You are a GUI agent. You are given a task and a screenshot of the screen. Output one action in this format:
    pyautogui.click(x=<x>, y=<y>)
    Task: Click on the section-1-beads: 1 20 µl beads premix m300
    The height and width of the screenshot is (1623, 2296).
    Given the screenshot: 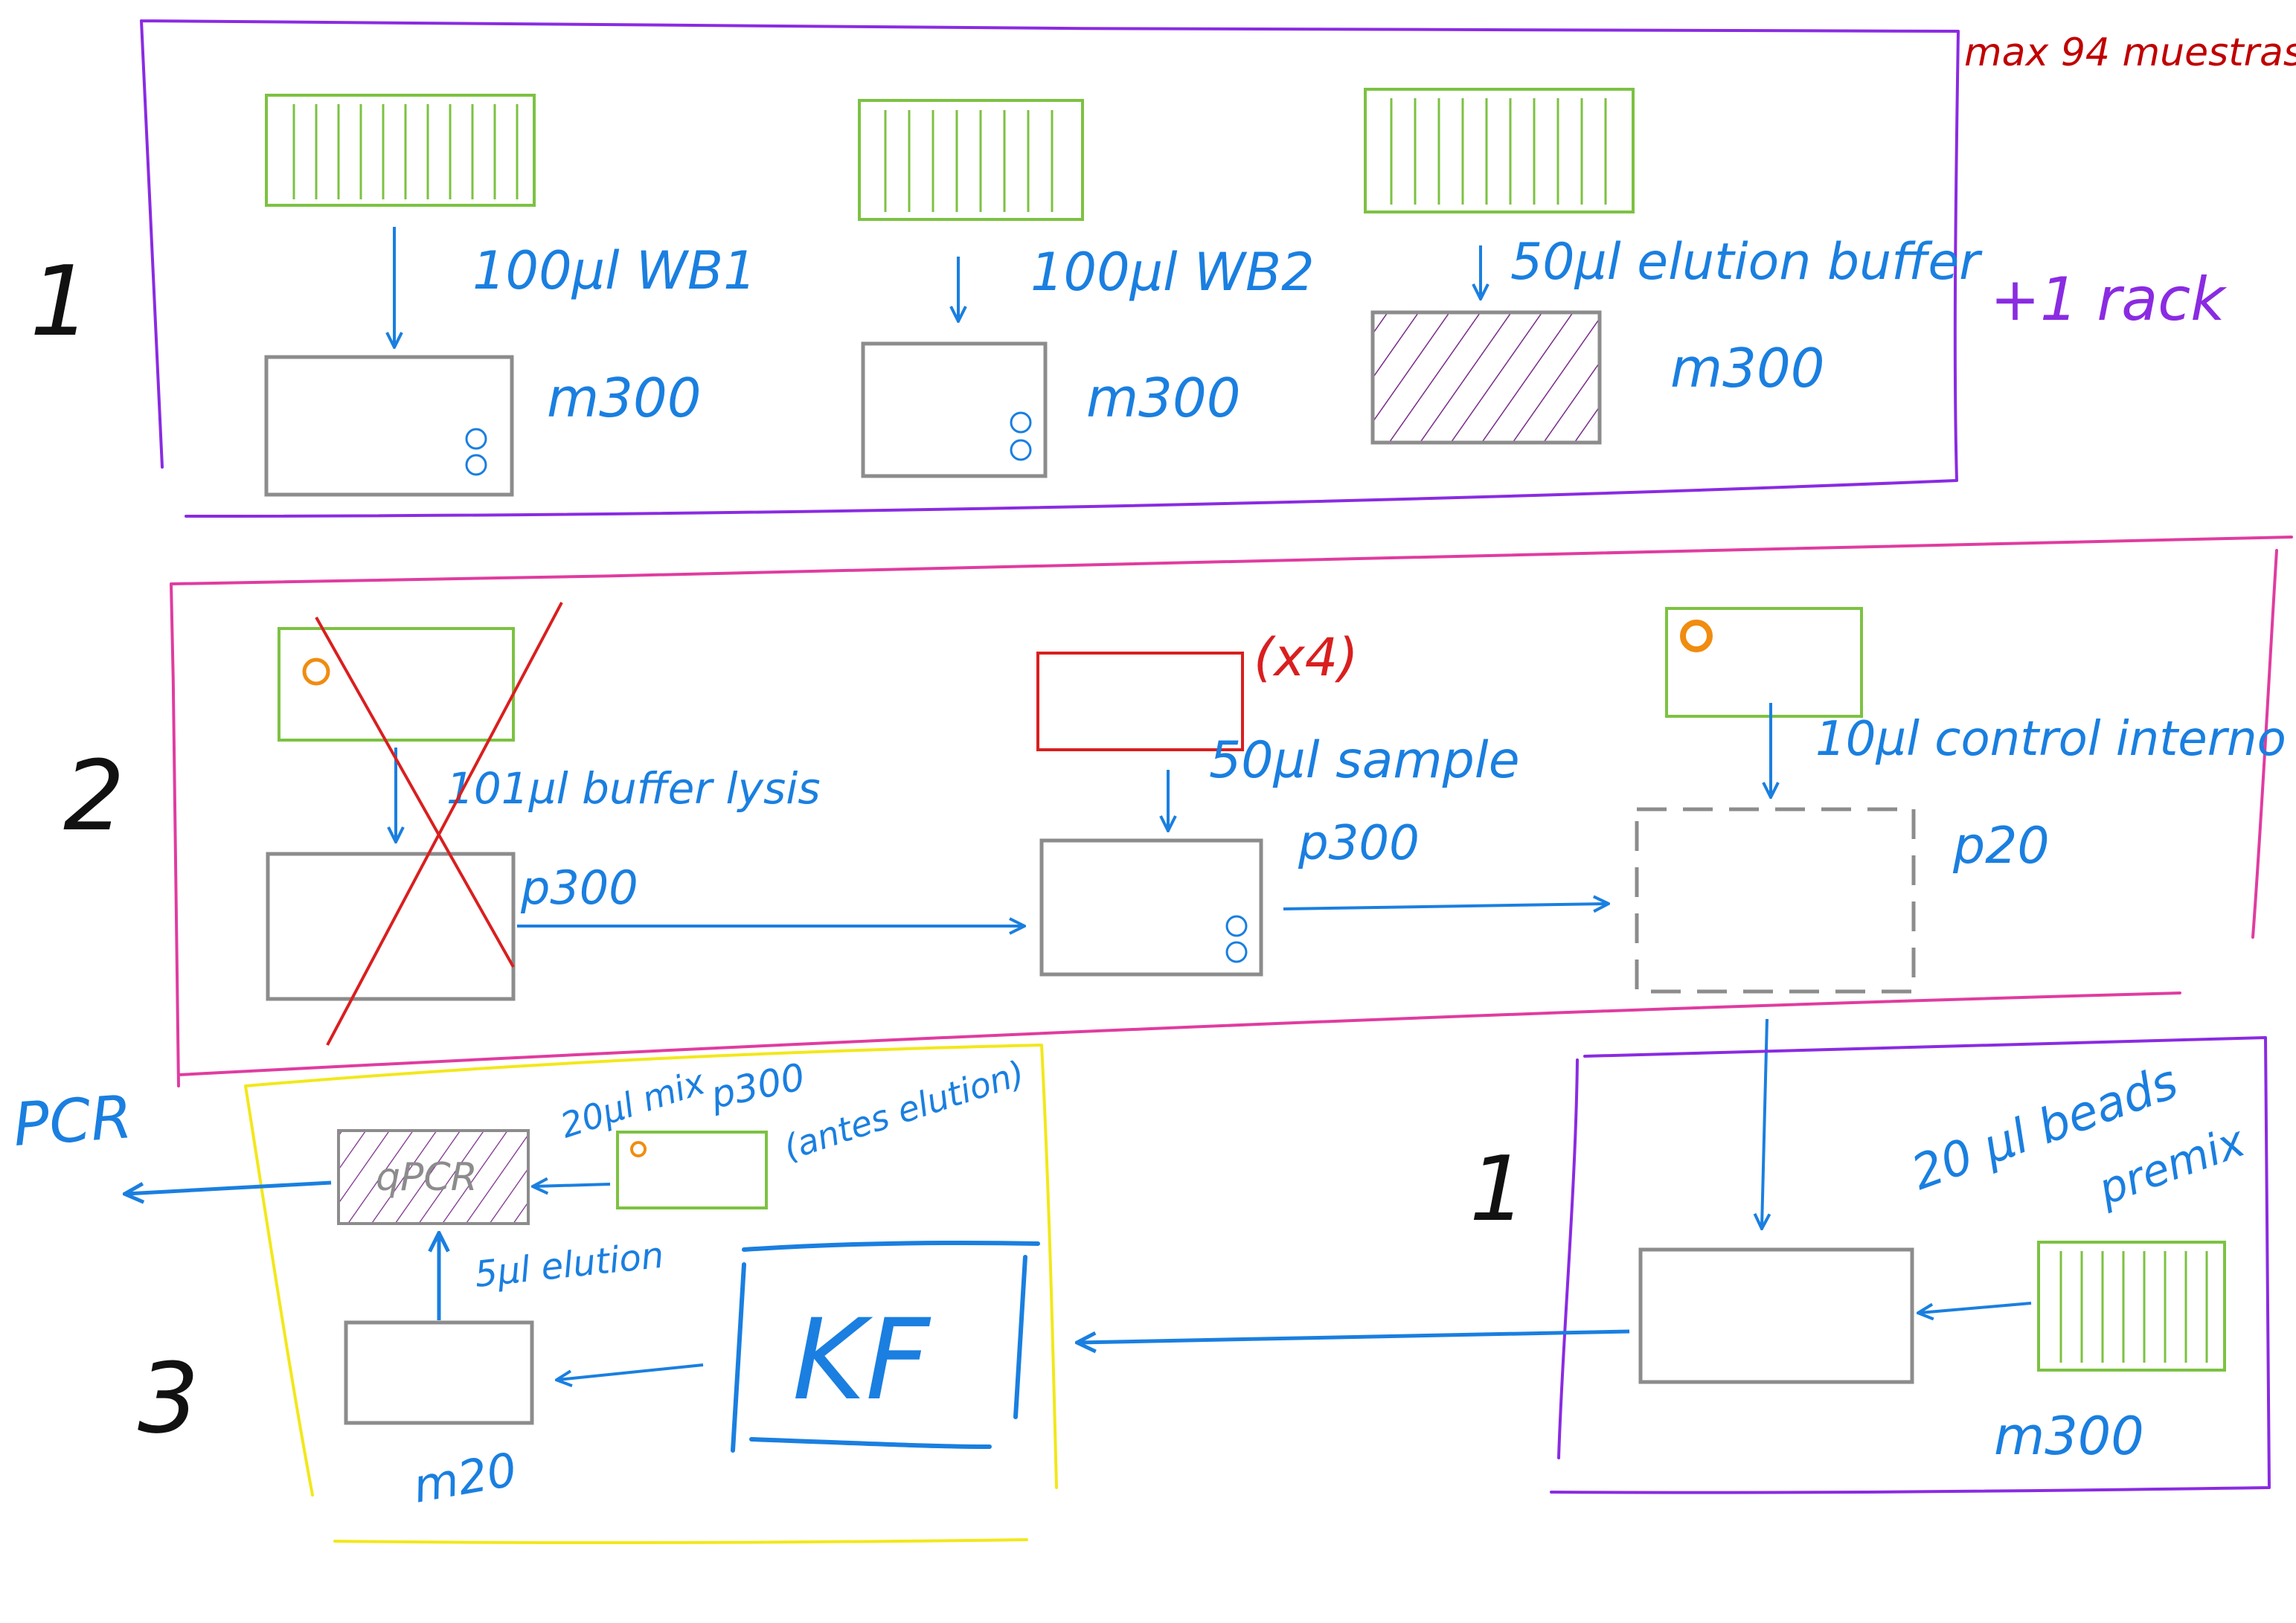 What is the action you would take?
    pyautogui.click(x=1675, y=1265)
    